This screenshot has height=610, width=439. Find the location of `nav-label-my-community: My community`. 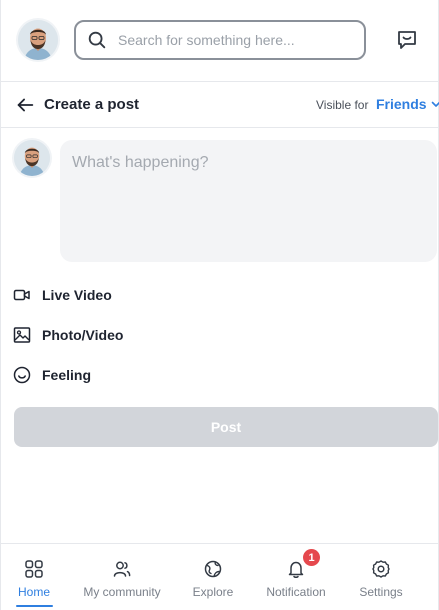

nav-label-my-community: My community is located at coordinates (122, 592).